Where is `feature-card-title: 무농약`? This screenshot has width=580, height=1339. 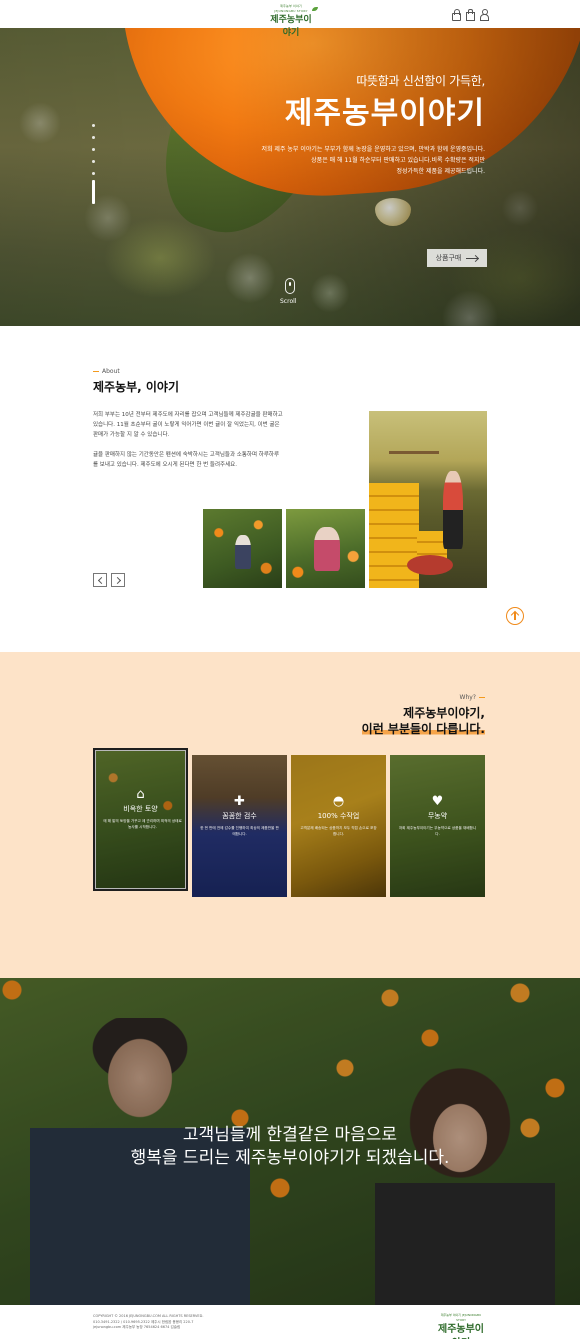 feature-card-title: 무농약 is located at coordinates (437, 816).